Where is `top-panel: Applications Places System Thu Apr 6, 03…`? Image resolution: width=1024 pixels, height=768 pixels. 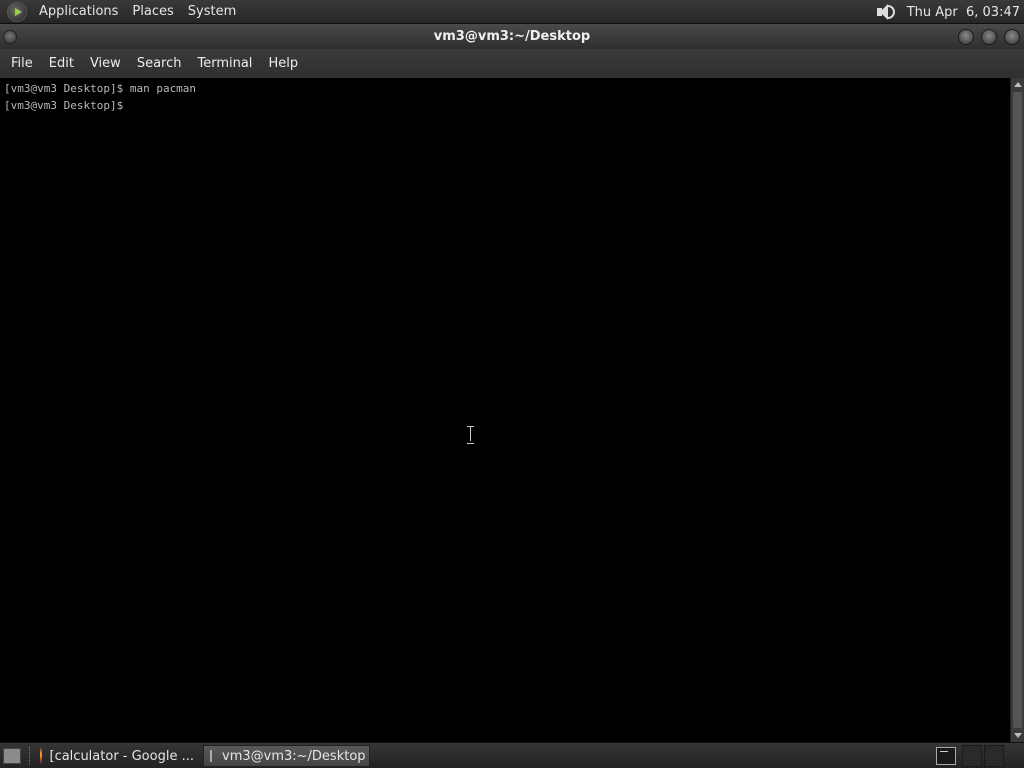
top-panel: Applications Places System Thu Apr 6, 03… is located at coordinates (512, 12).